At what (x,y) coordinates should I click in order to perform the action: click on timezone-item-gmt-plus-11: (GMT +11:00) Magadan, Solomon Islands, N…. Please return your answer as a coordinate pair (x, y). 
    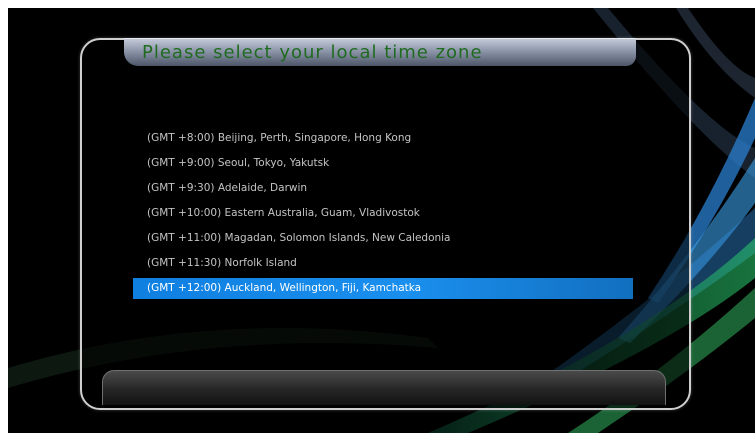
    Looking at the image, I should click on (383, 238).